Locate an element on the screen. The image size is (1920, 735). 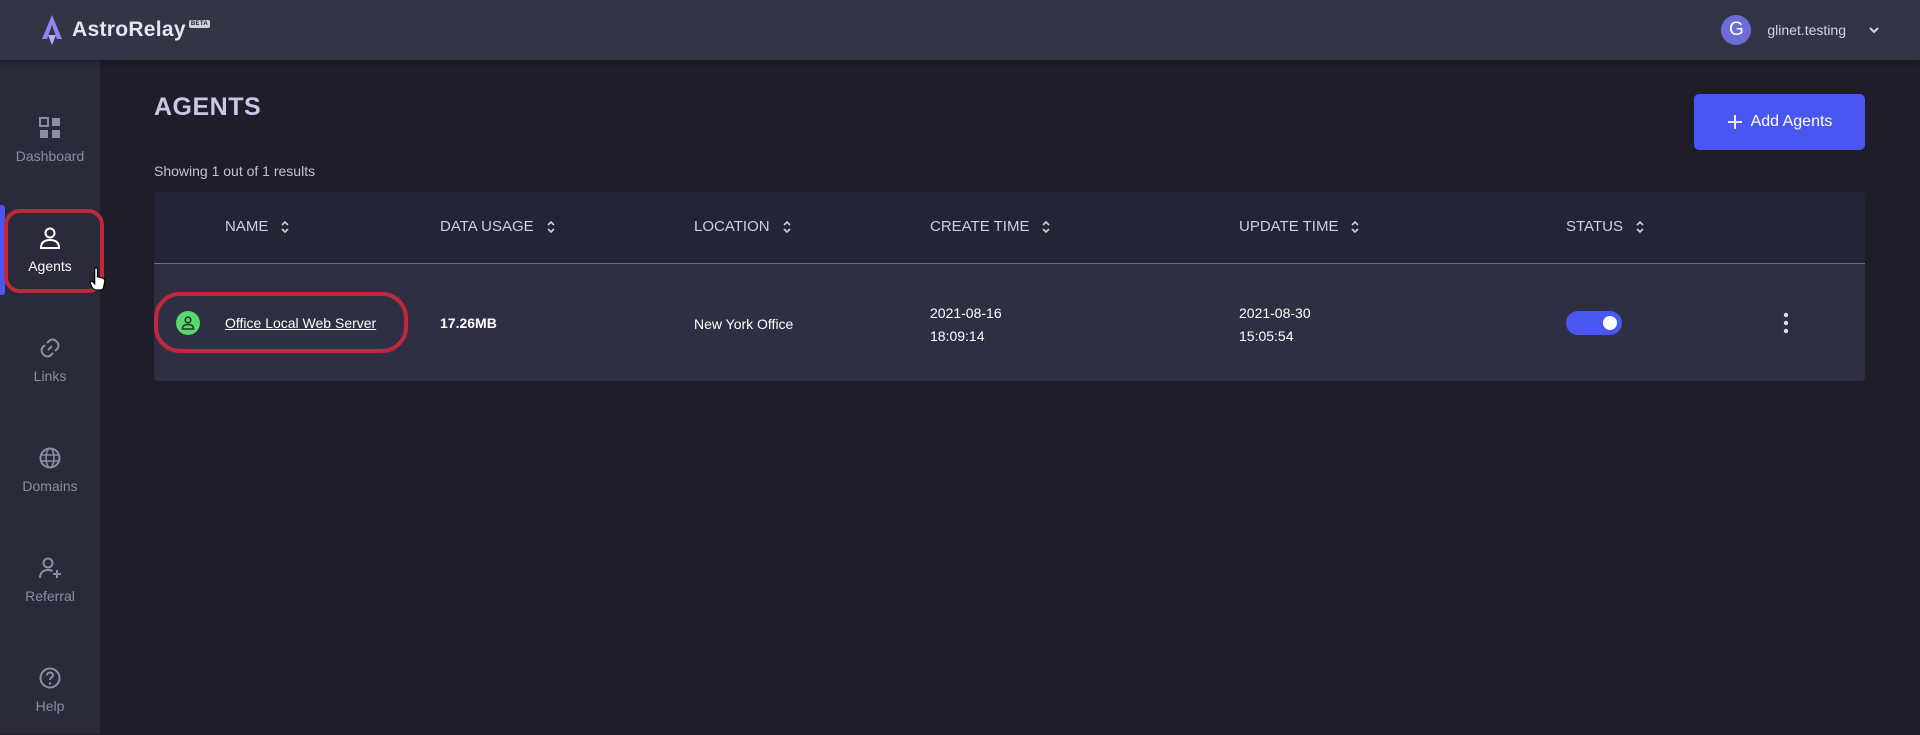
column-header-status: STATUS is located at coordinates (1605, 226).